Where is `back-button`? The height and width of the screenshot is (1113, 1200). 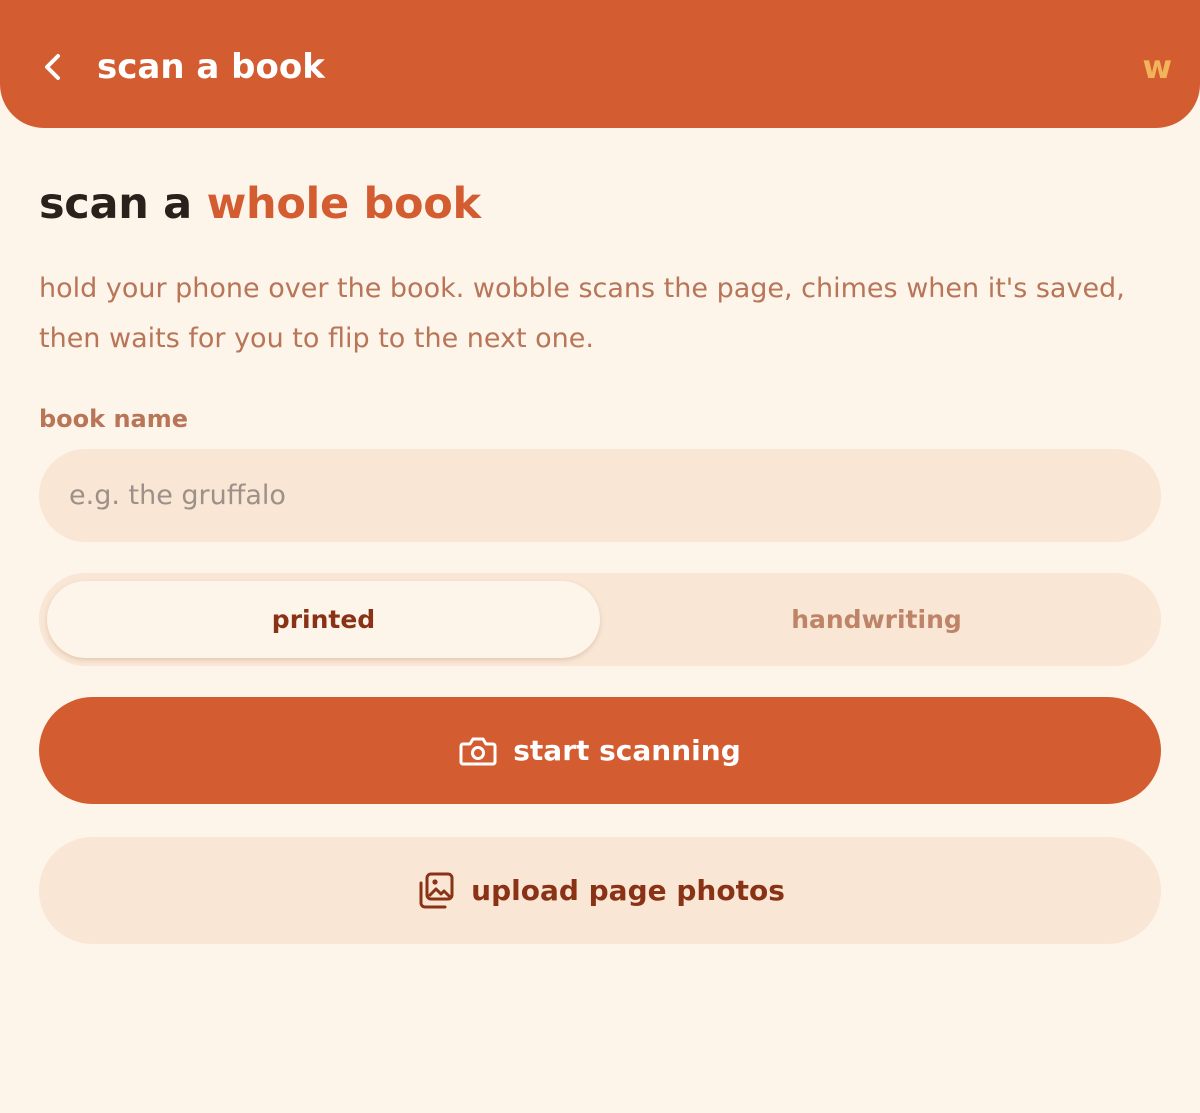
back-button is located at coordinates (52, 67).